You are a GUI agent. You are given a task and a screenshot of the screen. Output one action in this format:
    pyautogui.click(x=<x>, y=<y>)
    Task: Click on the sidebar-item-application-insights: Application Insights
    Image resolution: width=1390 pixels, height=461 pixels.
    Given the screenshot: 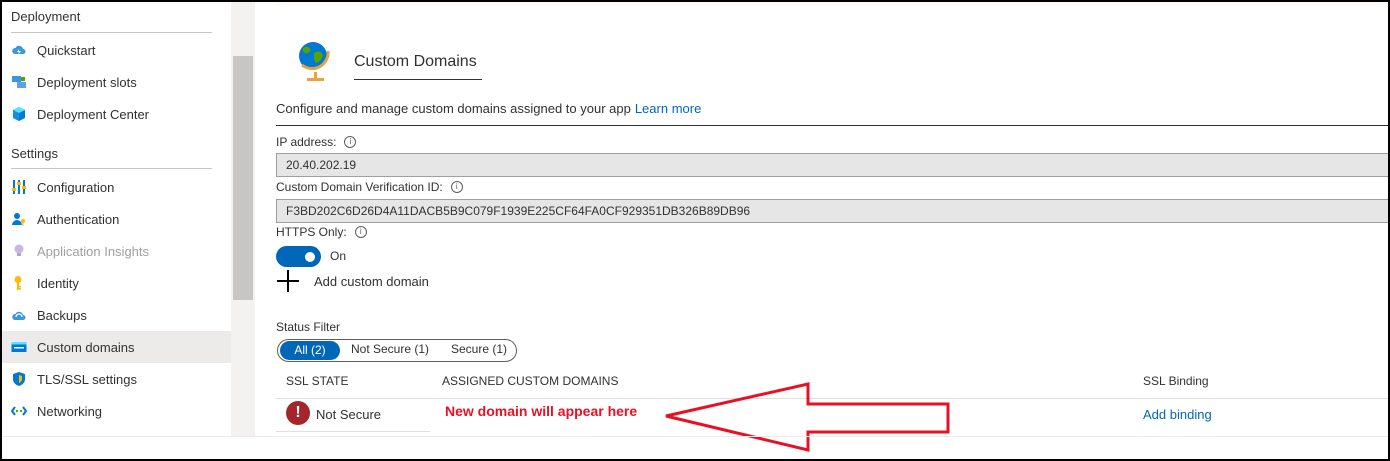 What is the action you would take?
    pyautogui.click(x=116, y=251)
    